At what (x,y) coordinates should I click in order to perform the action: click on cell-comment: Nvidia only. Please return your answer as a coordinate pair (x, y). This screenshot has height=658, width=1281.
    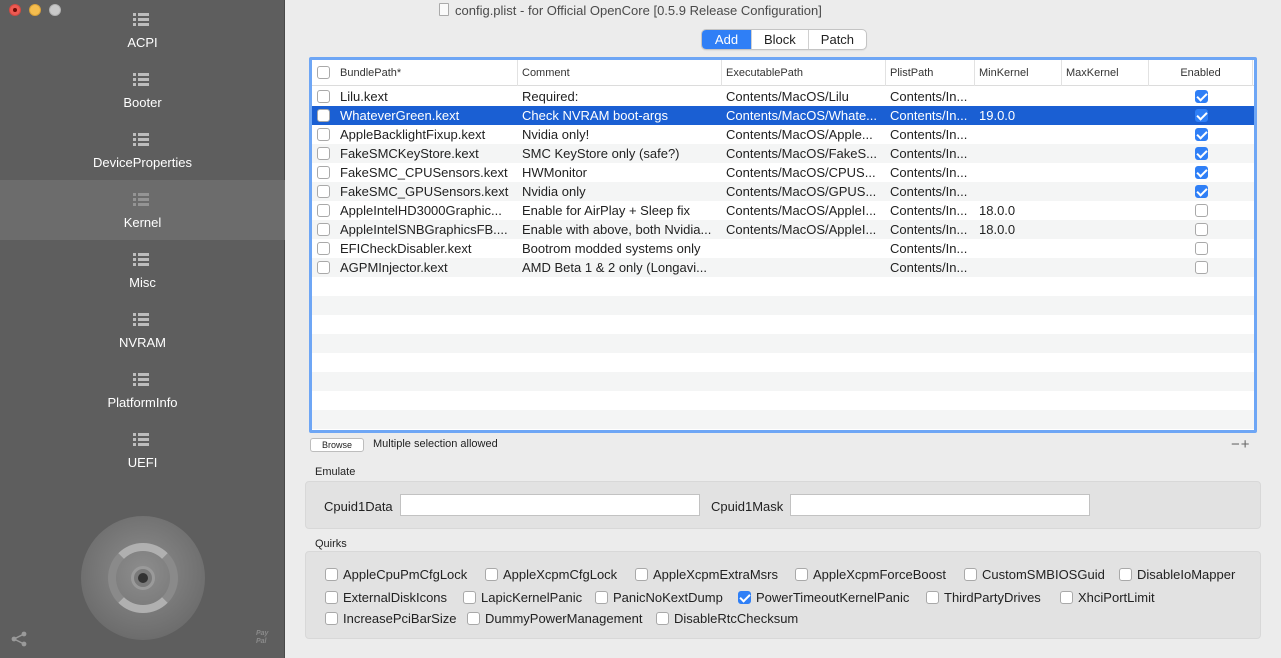
    Looking at the image, I should click on (621, 191).